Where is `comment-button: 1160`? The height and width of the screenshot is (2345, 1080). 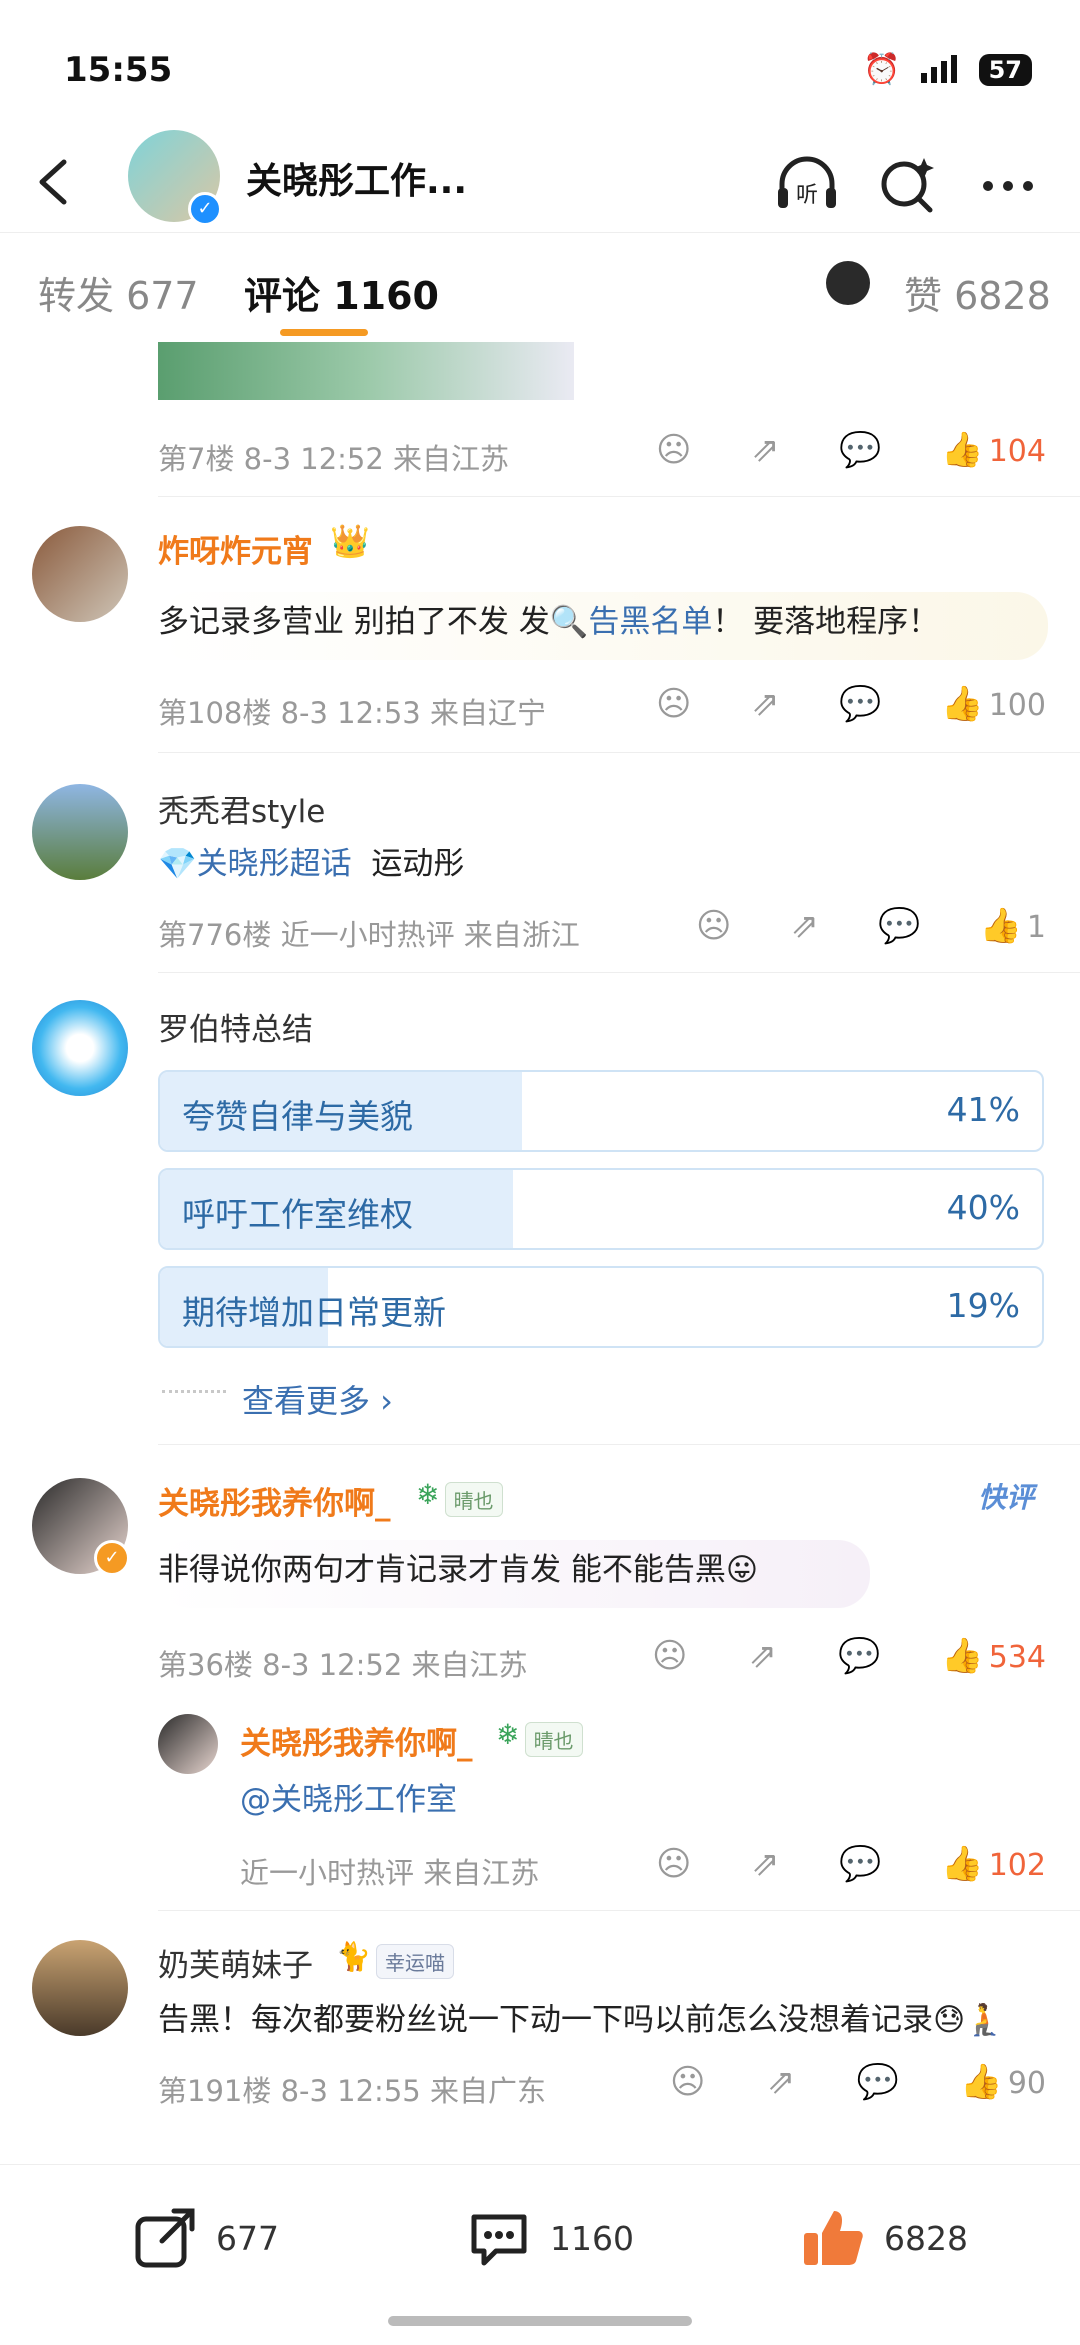
comment-button: 1160 is located at coordinates (550, 2238).